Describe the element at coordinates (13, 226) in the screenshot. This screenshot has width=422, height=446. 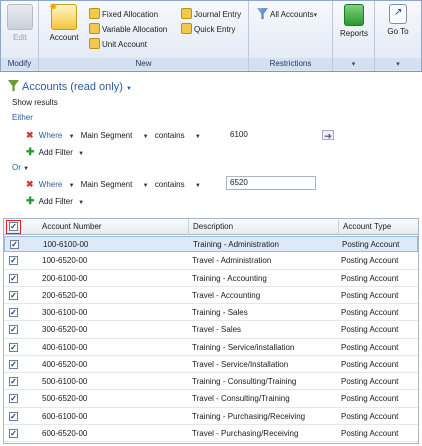
I see `select-all-checkbox: ✓` at that location.